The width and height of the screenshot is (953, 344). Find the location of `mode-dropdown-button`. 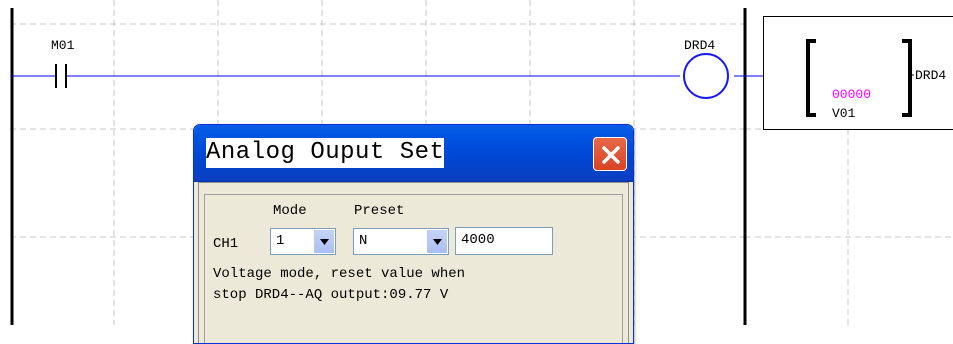

mode-dropdown-button is located at coordinates (324, 241).